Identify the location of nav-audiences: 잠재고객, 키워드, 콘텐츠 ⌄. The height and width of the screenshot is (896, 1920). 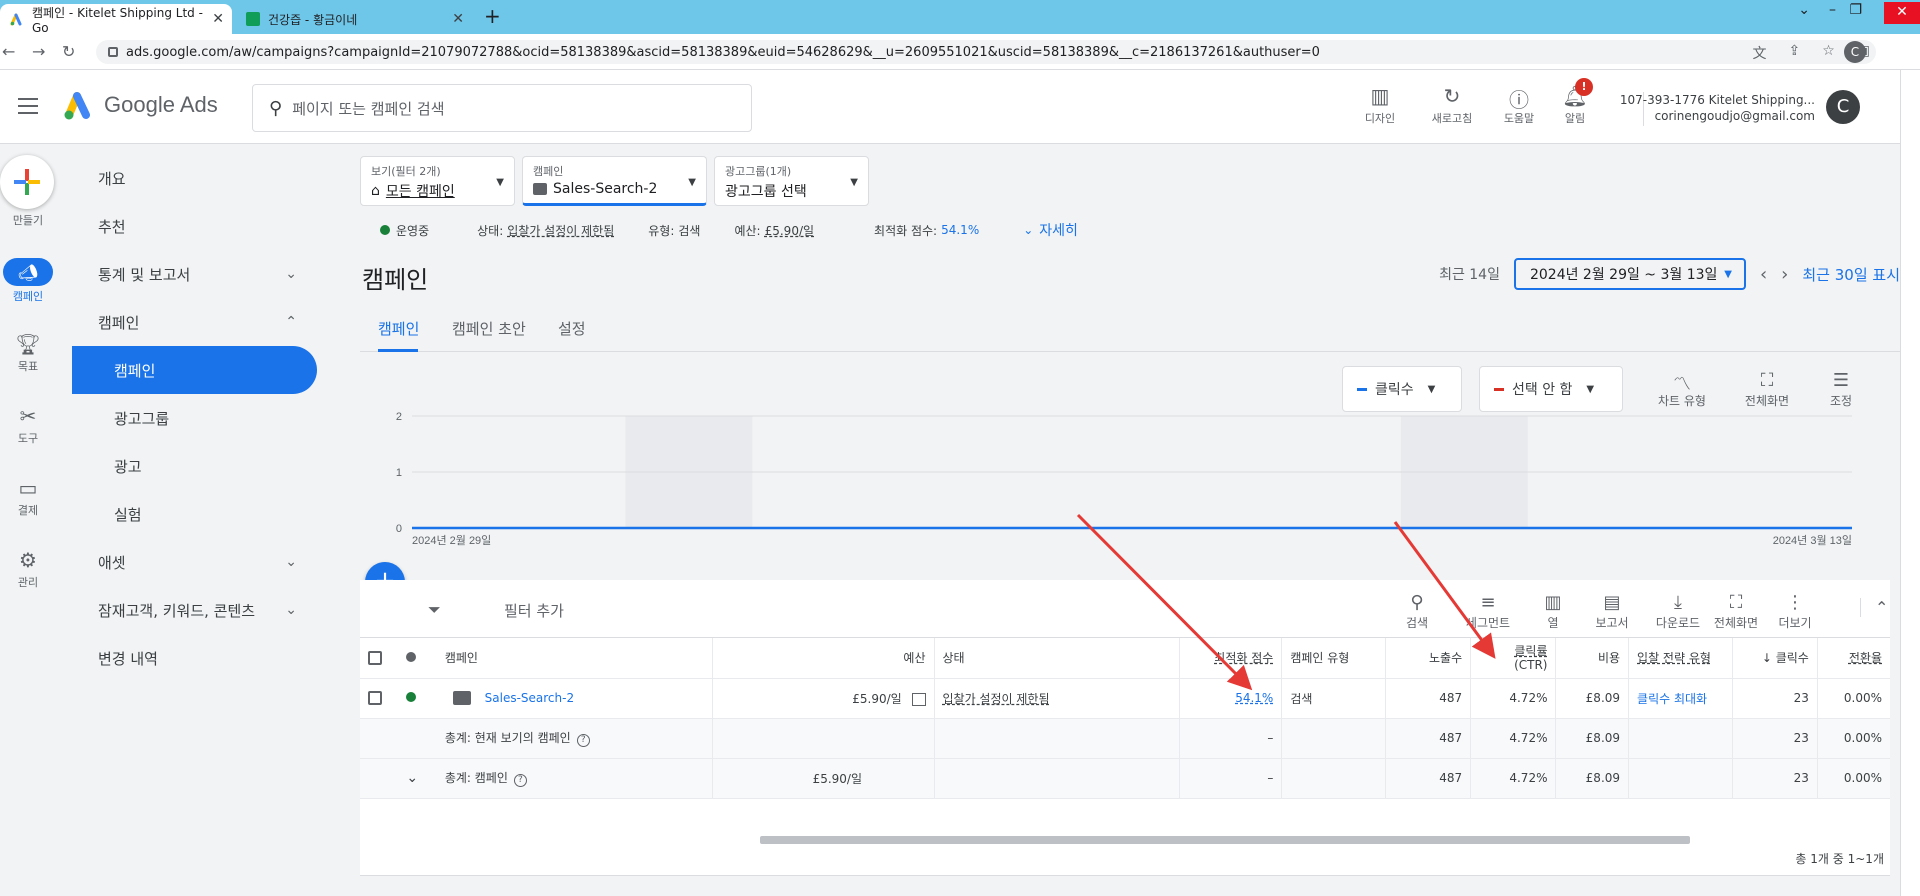
(194, 610).